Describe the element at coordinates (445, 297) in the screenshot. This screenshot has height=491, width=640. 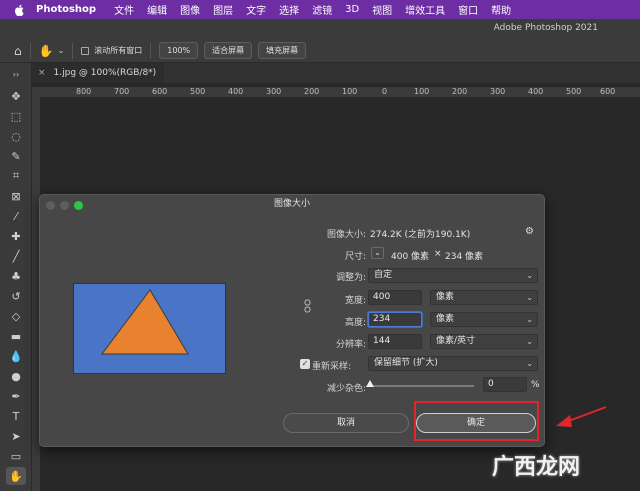
I see `width-unit-value: 像素` at that location.